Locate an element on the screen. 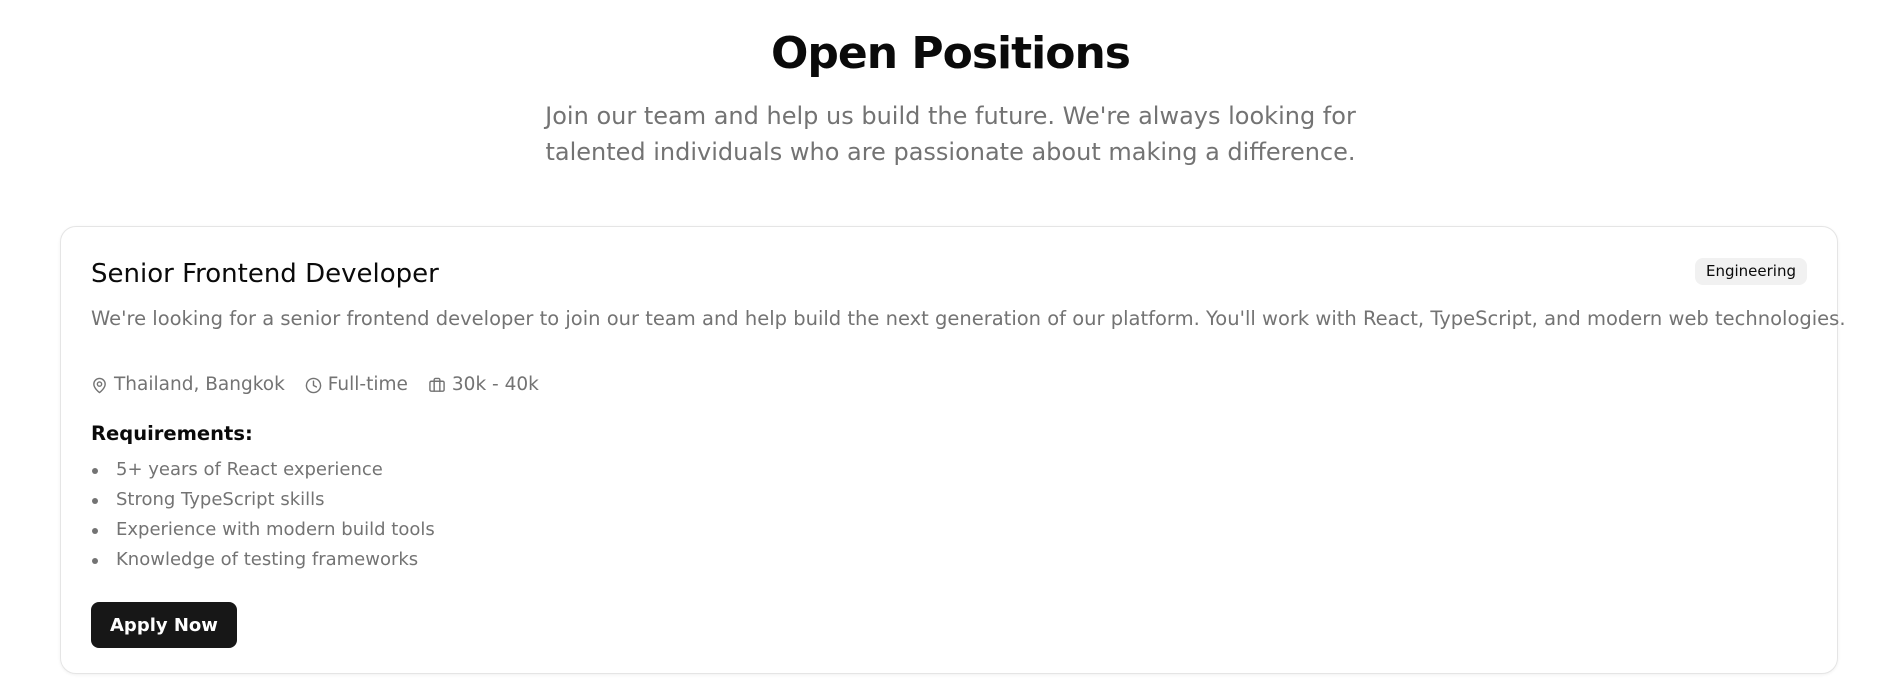  requirement-item: 5+ years of React experience is located at coordinates (263, 470).